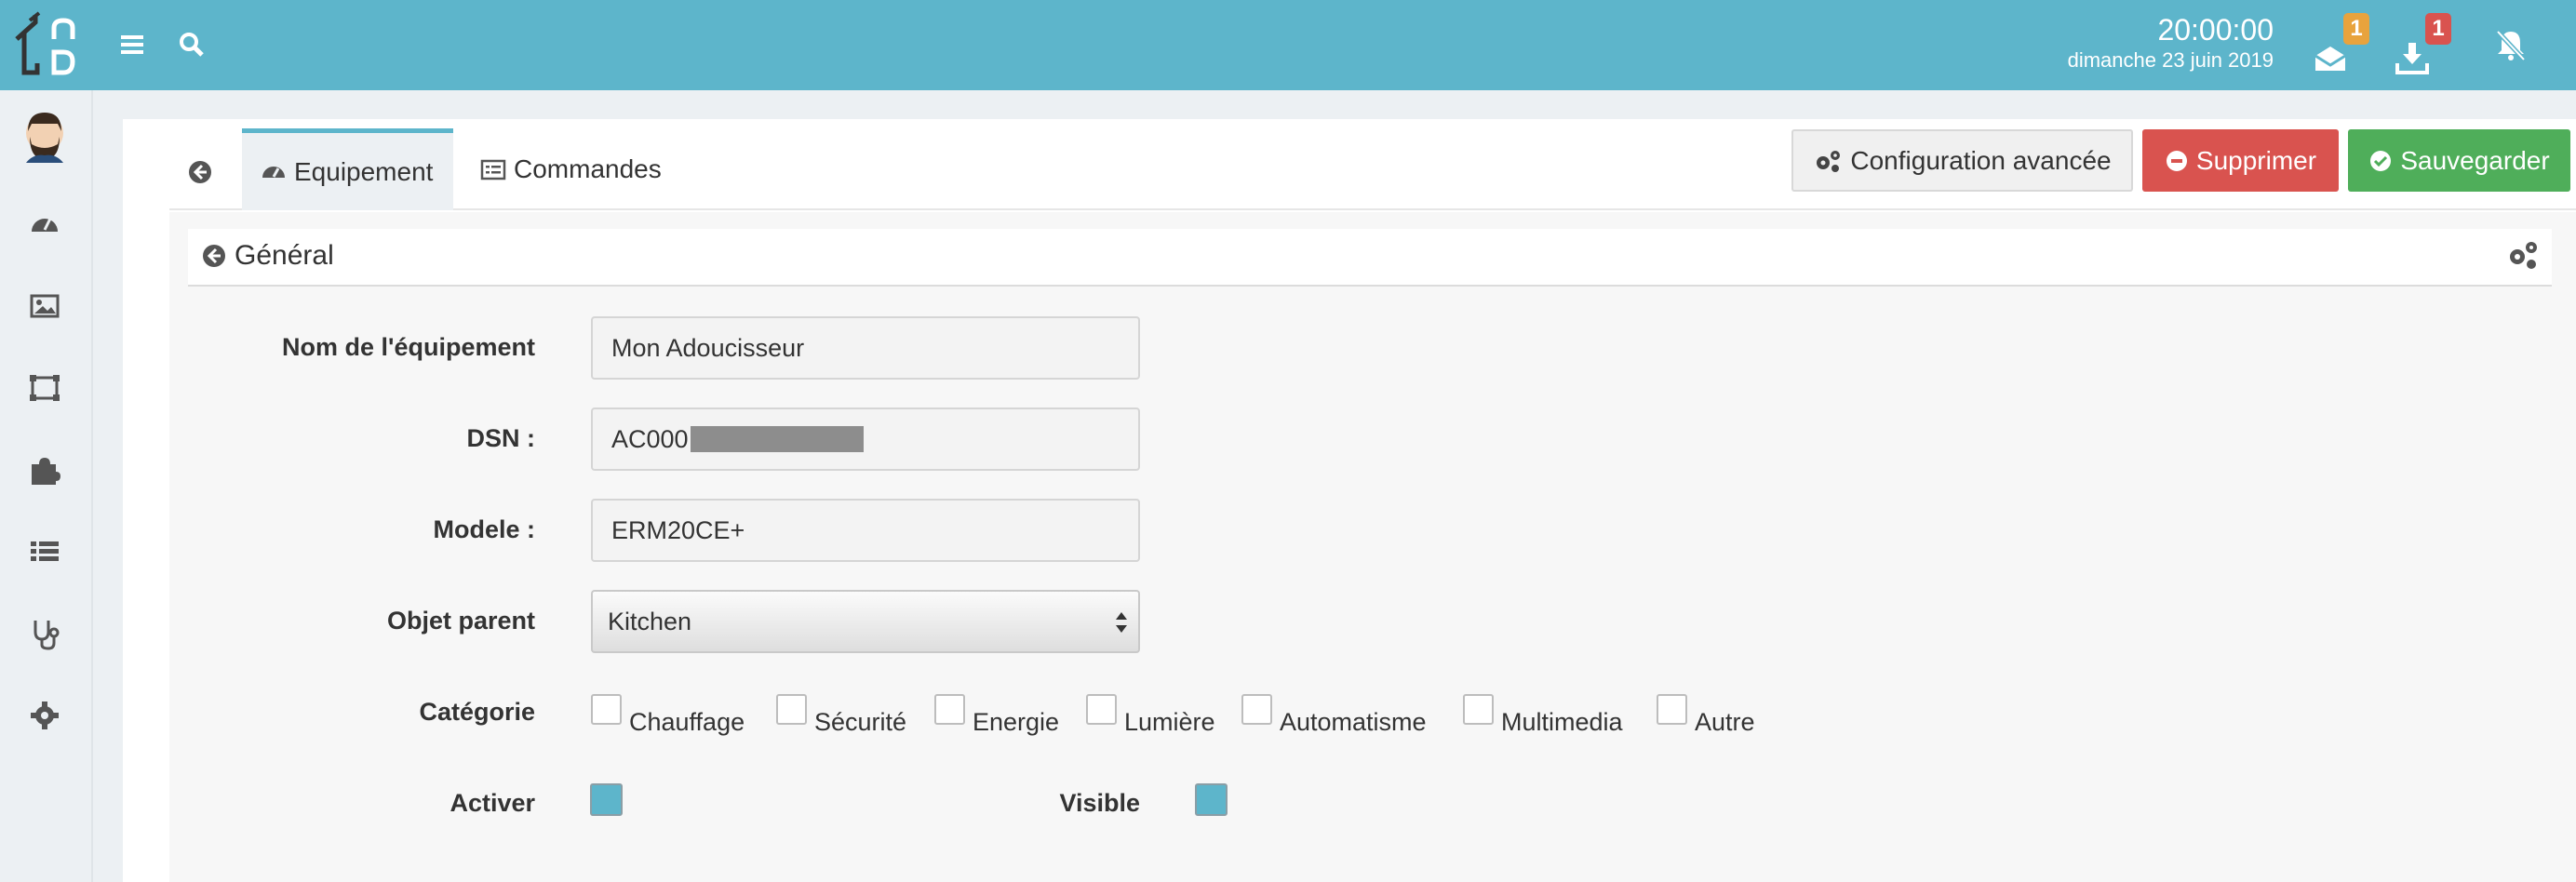 The height and width of the screenshot is (882, 2576). I want to click on visible-checkbox, so click(1211, 799).